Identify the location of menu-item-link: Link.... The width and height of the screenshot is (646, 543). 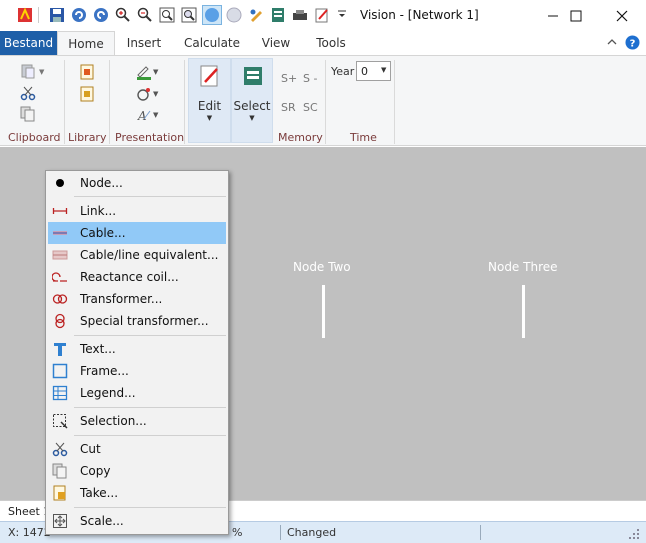
(137, 211).